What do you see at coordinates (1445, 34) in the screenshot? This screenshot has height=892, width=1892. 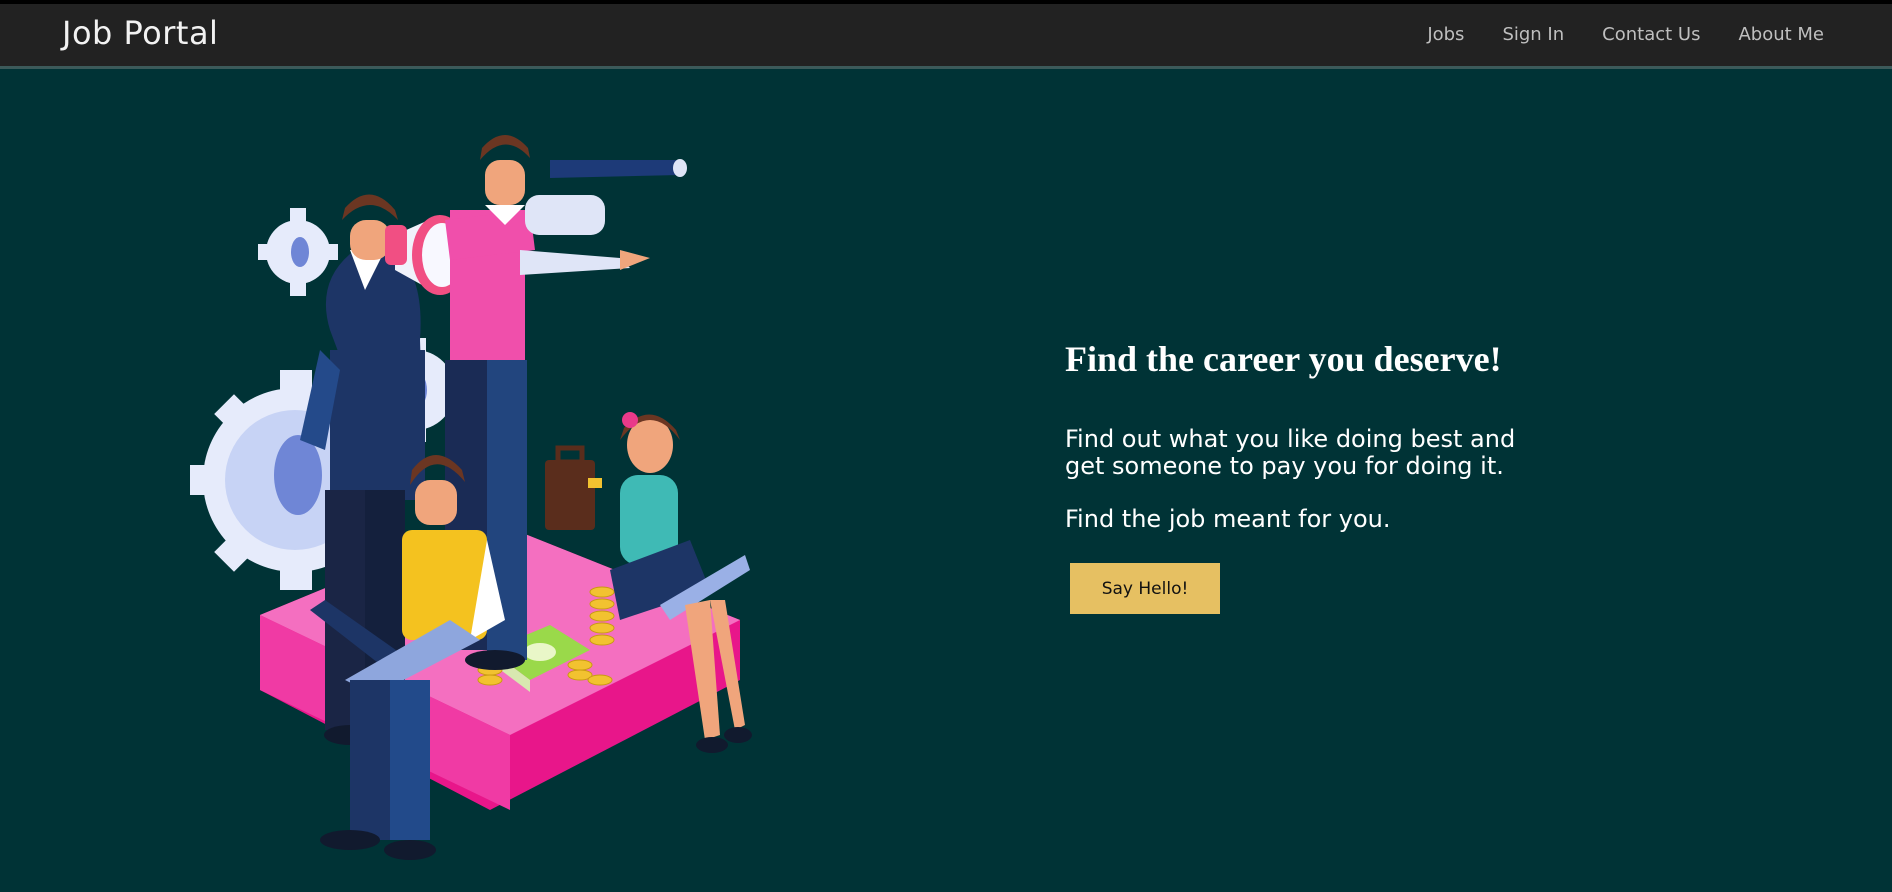 I see `nav-jobs-link: Jobs` at bounding box center [1445, 34].